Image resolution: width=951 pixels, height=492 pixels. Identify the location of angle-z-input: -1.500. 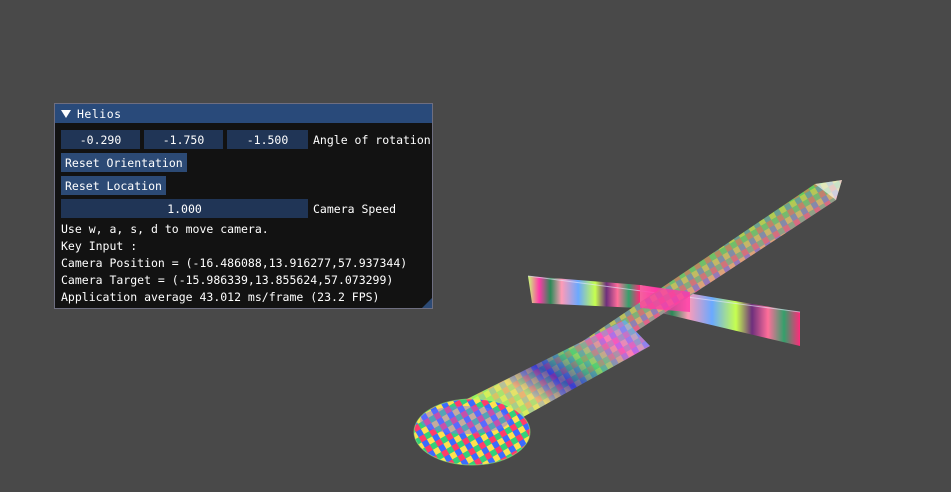
(267, 139).